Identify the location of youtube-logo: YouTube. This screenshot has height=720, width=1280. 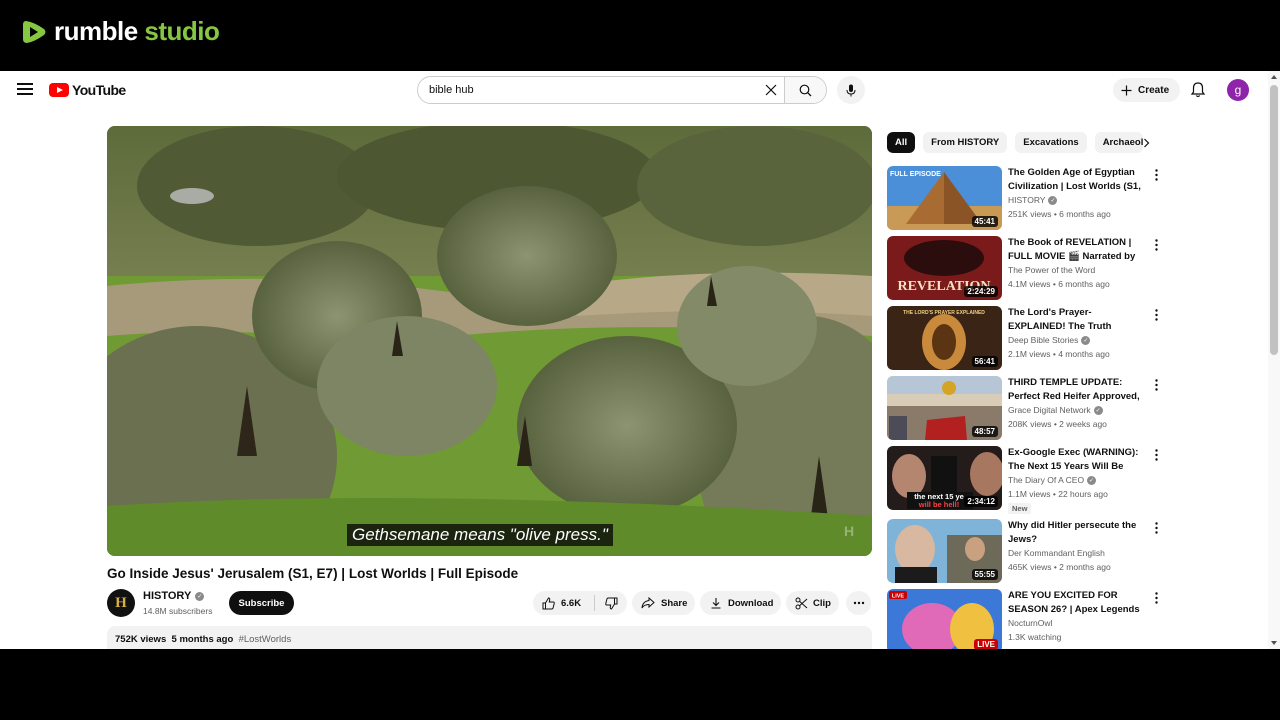
(87, 90).